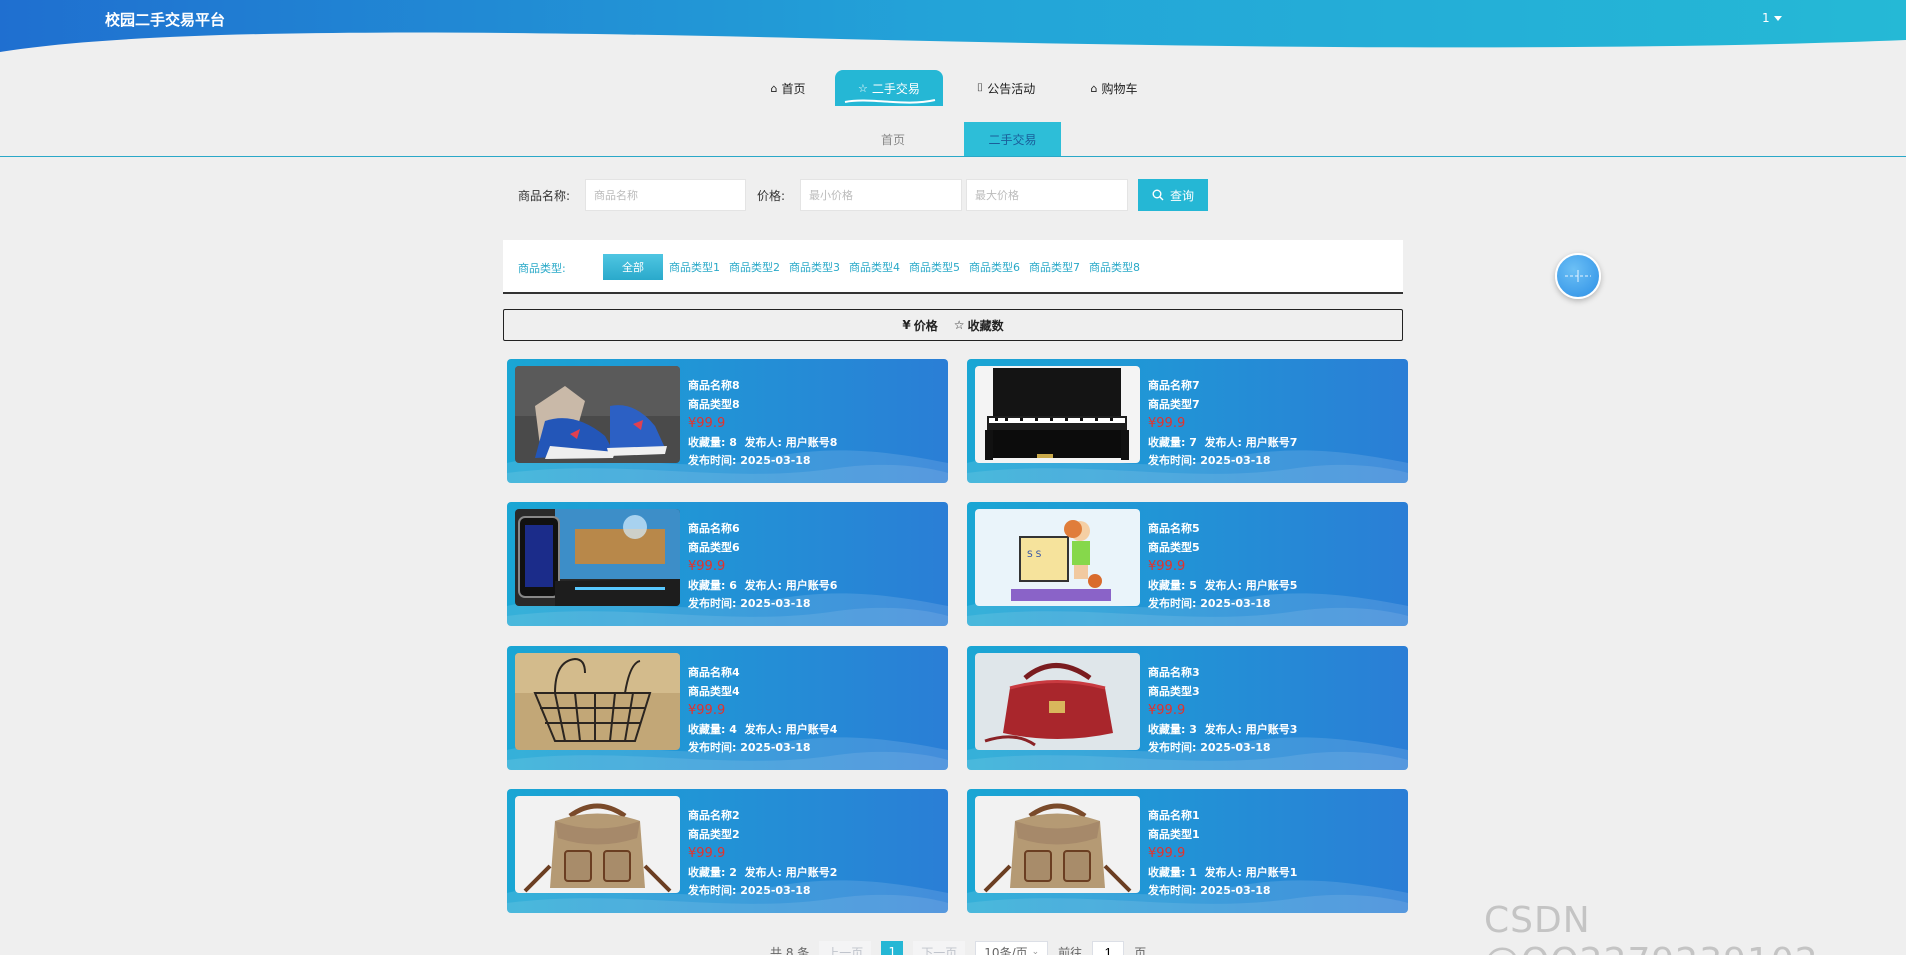 This screenshot has height=955, width=1906. I want to click on sort-by-price: ¥ 价格, so click(919, 325).